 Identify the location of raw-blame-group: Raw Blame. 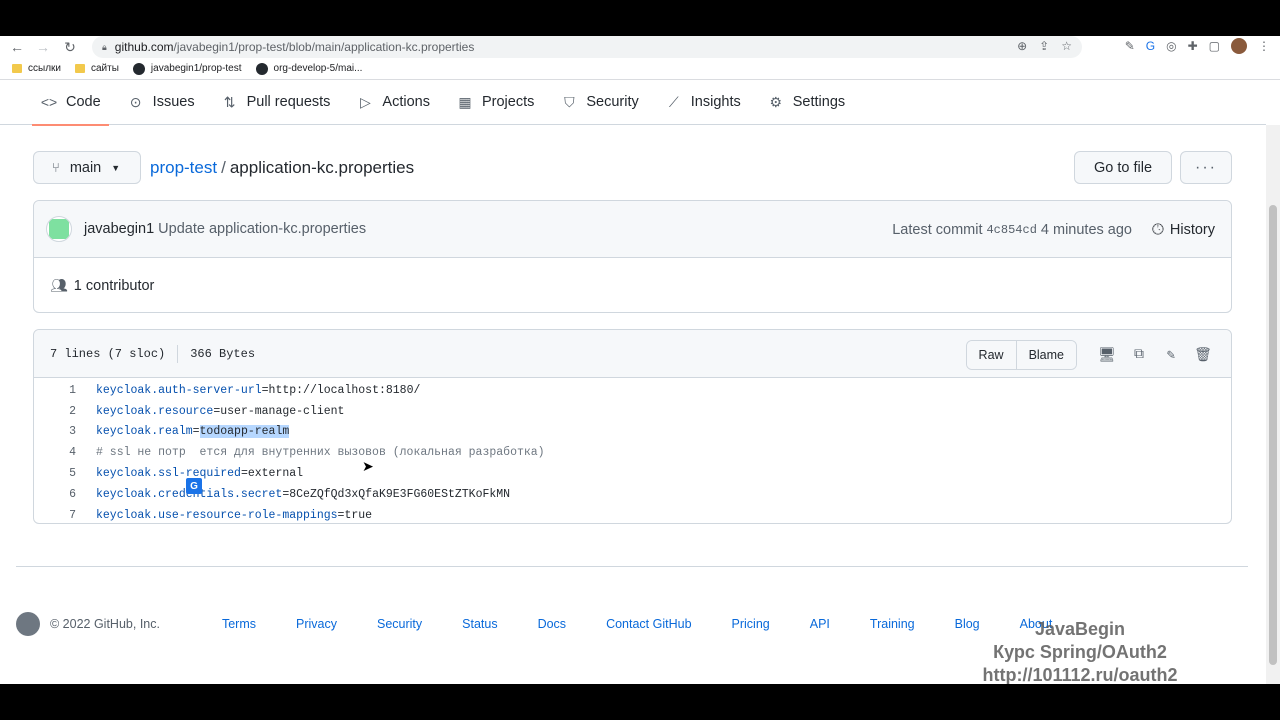
(1021, 355).